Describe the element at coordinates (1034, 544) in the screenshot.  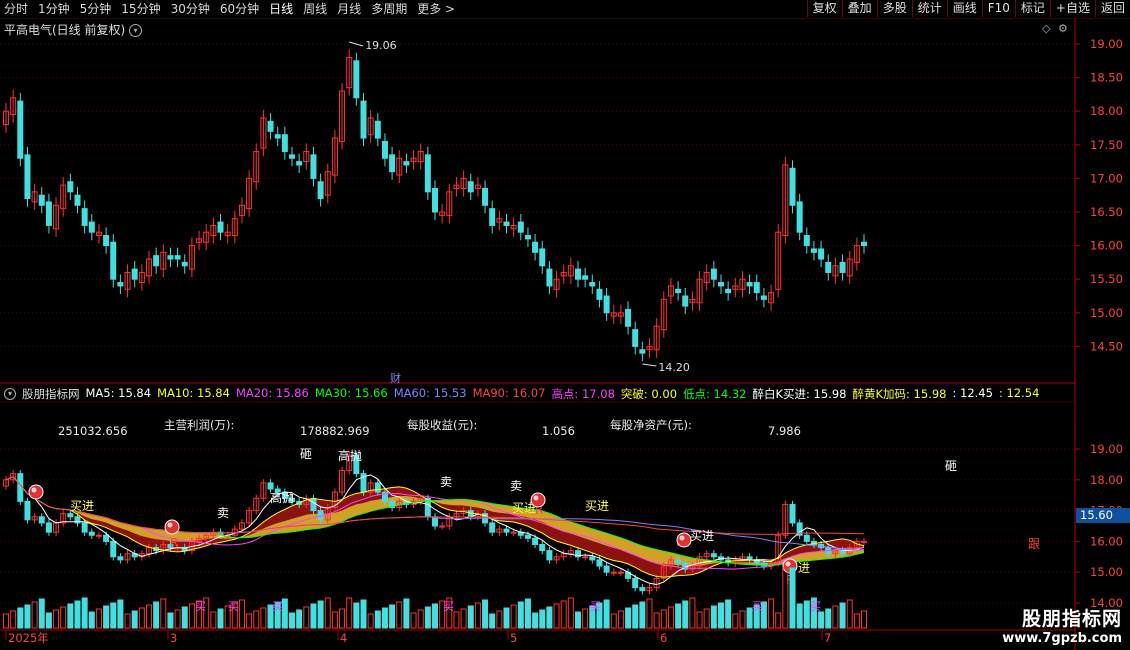
I see `signal-label: 跟` at that location.